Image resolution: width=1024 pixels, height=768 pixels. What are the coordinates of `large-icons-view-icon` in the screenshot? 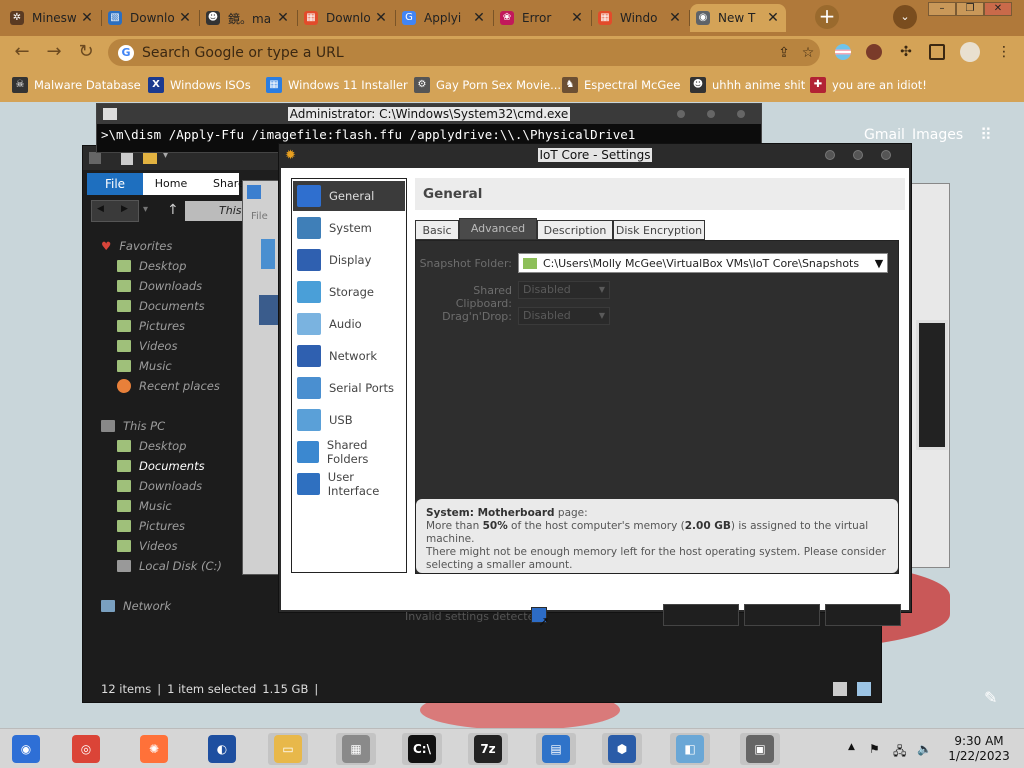 It's located at (864, 689).